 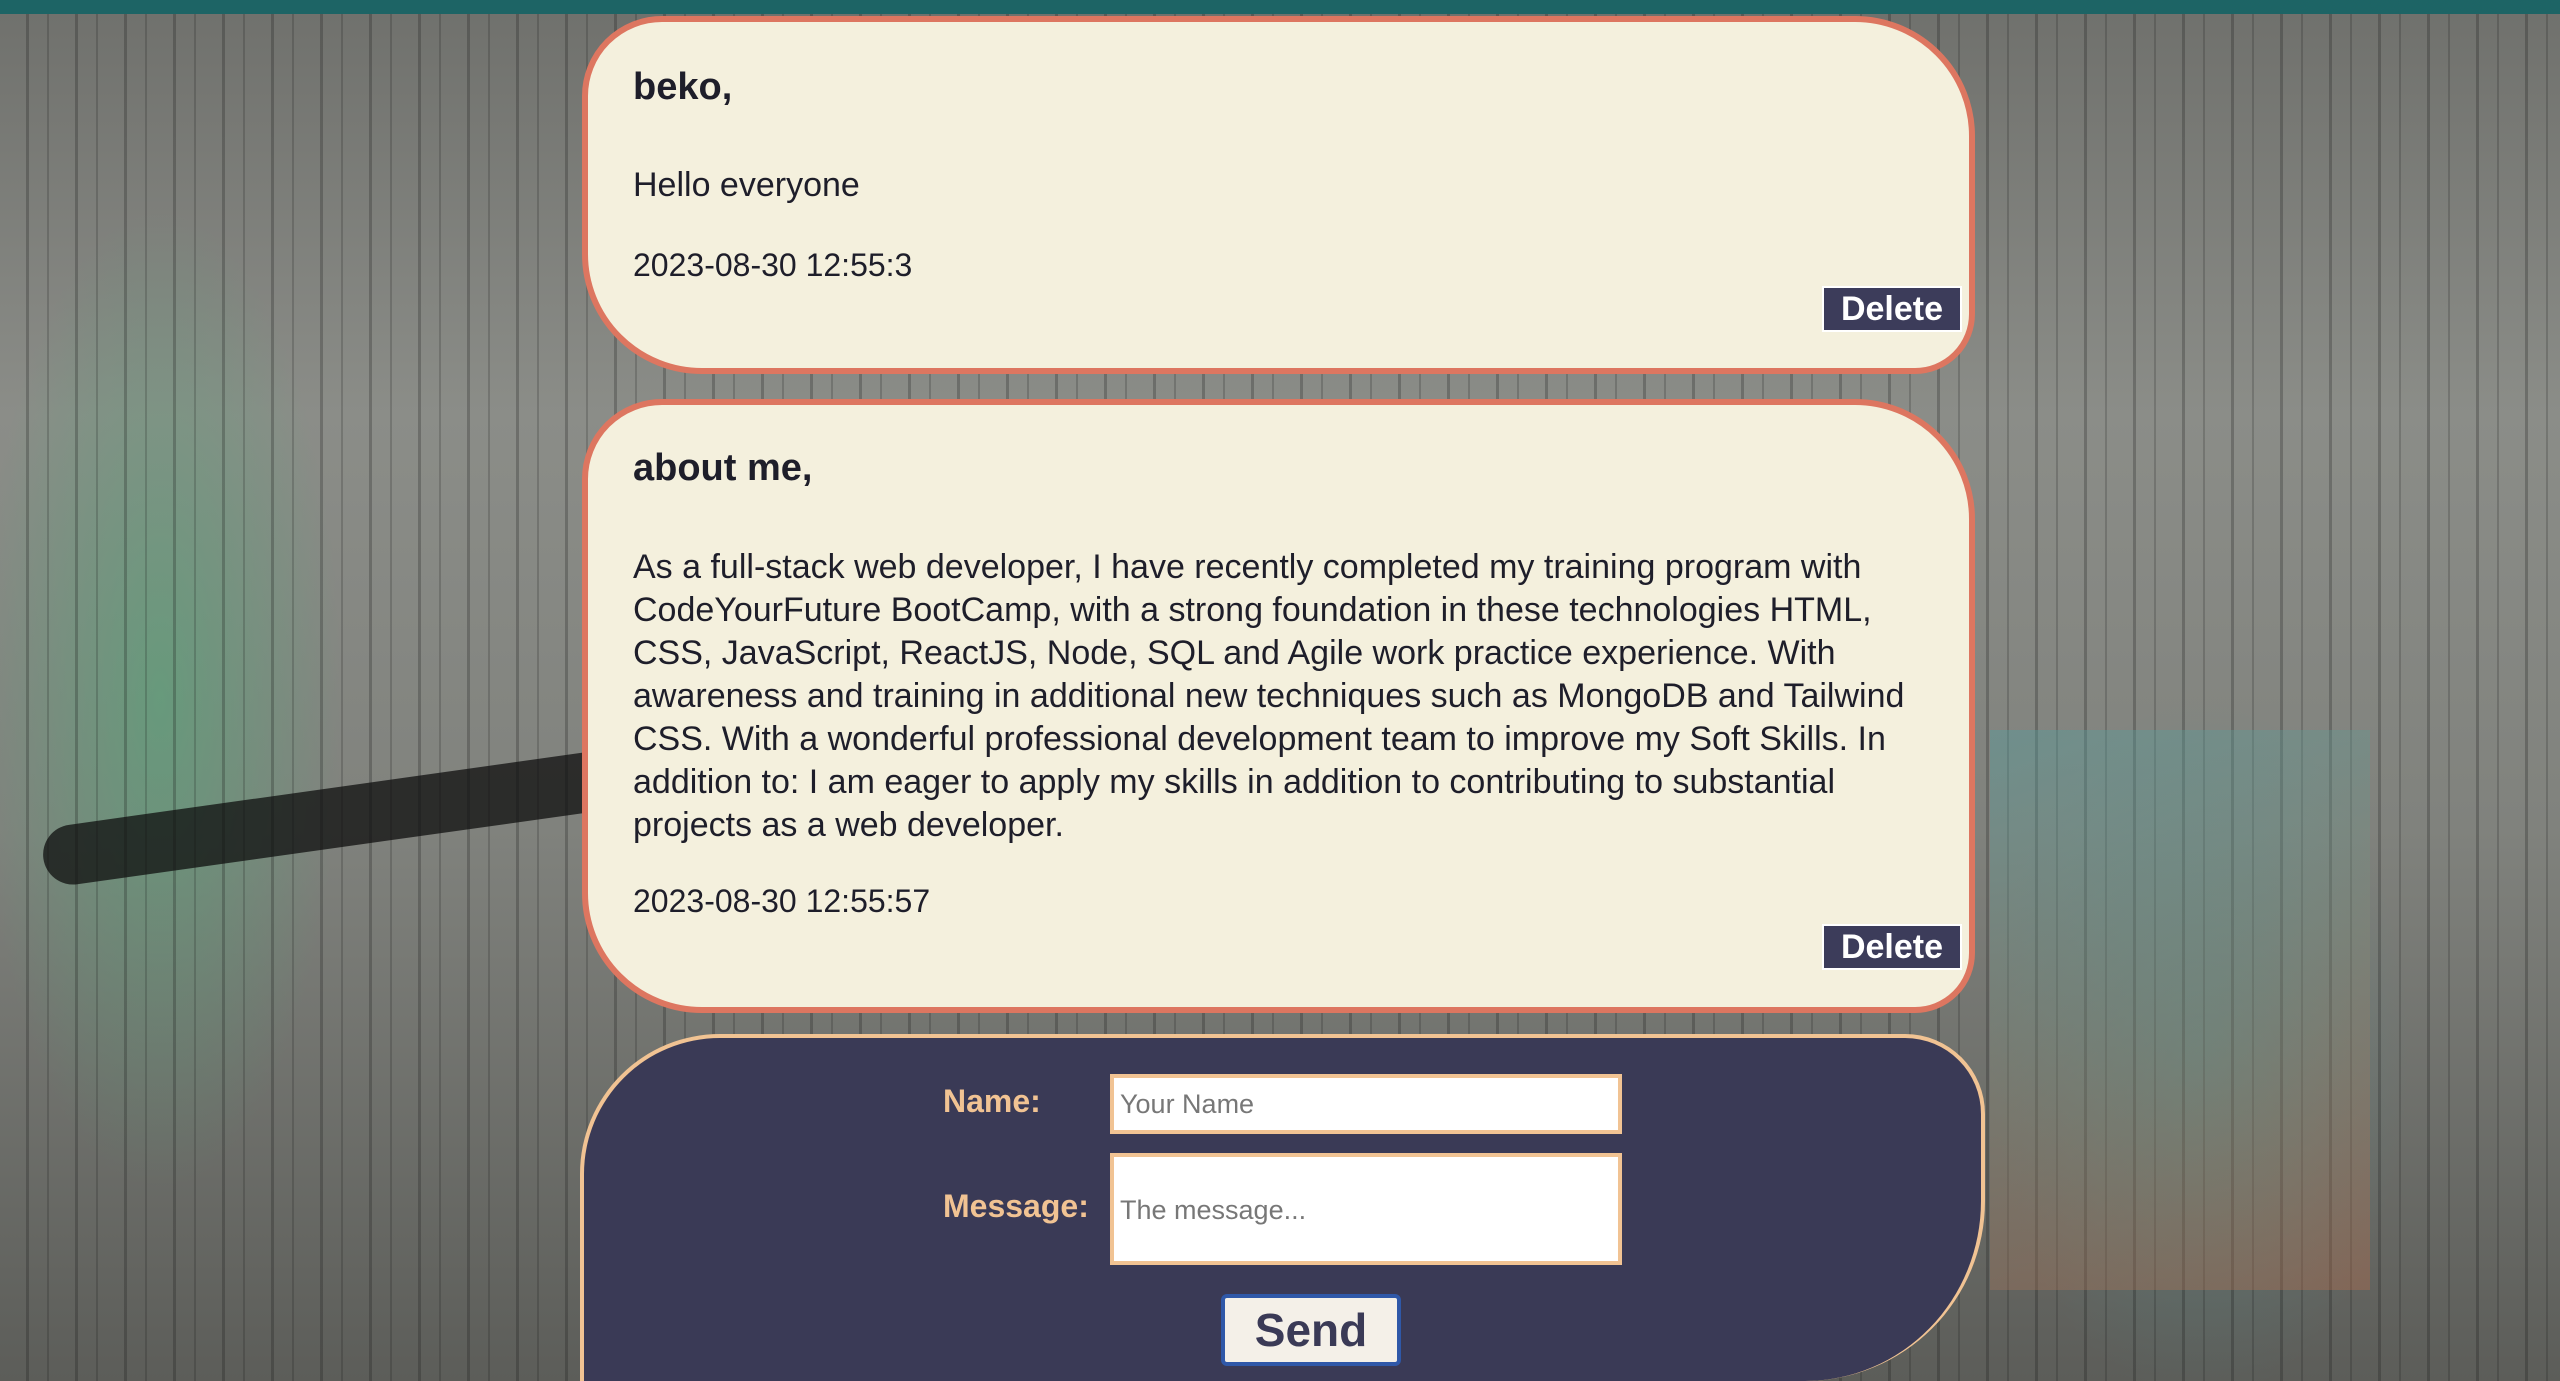 I want to click on message-timestamp: 2023-08-30 12:55:57, so click(x=782, y=901).